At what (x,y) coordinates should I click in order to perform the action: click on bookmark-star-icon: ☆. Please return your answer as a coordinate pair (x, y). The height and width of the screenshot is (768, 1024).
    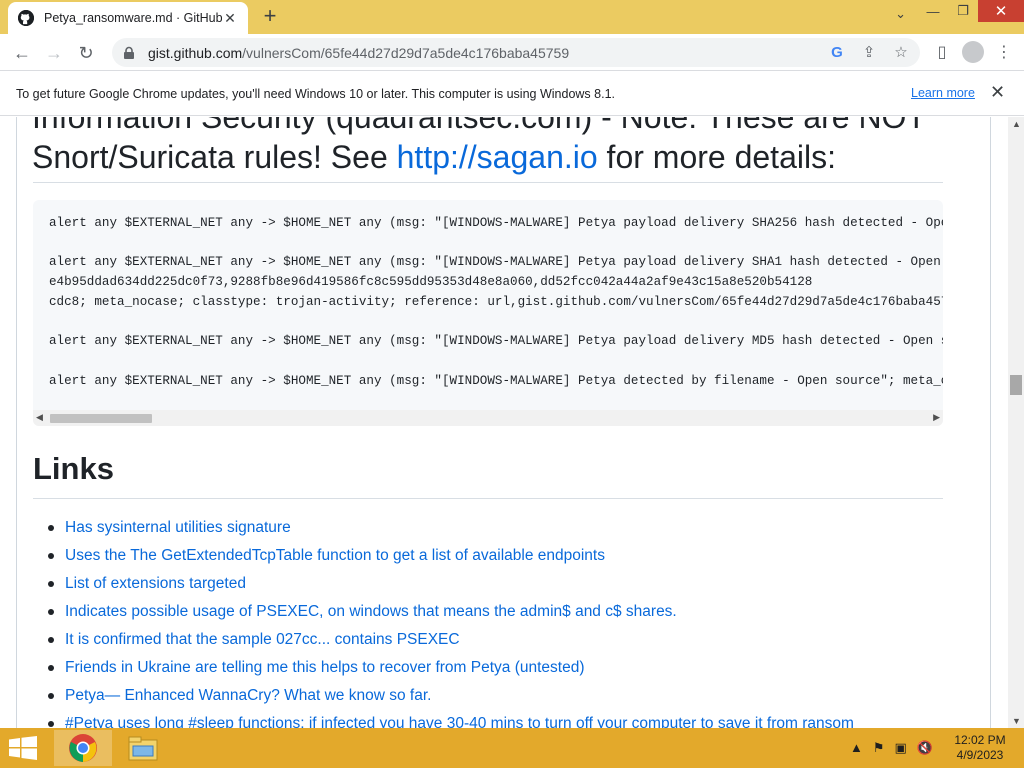
    Looking at the image, I should click on (901, 52).